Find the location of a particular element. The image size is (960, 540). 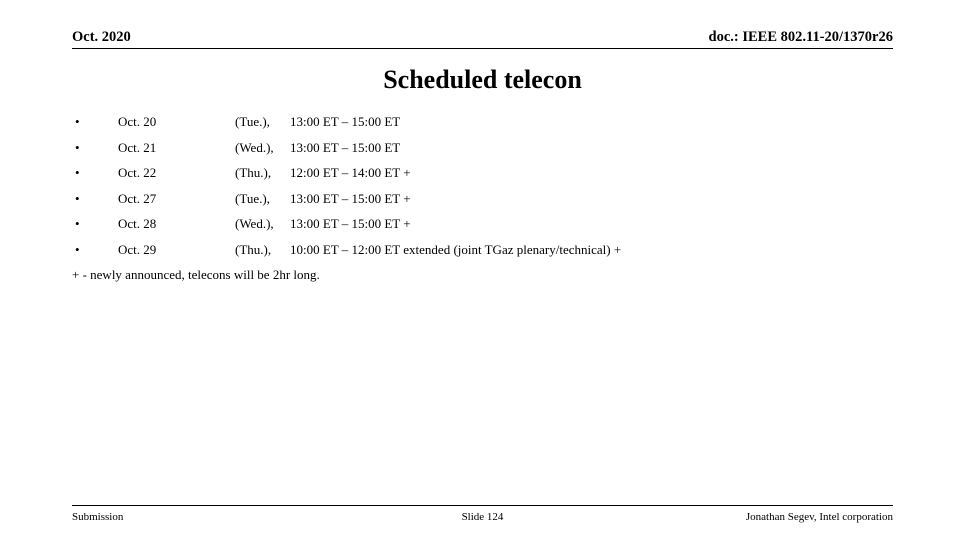

list-item: • Oct. 22 (Thu.), 12:00 ET – 14:00 ET + is located at coordinates (492, 176).